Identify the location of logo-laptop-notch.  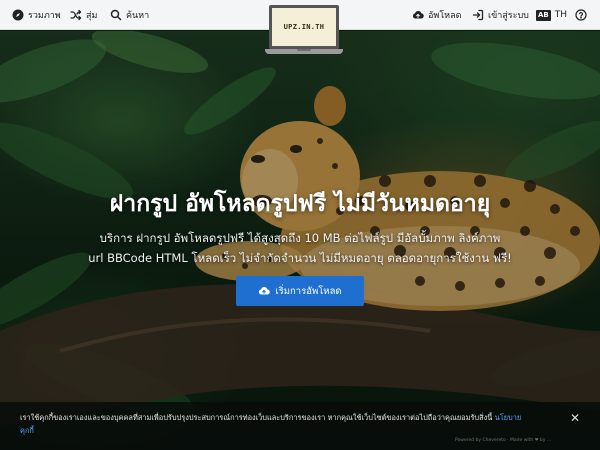
(304, 50).